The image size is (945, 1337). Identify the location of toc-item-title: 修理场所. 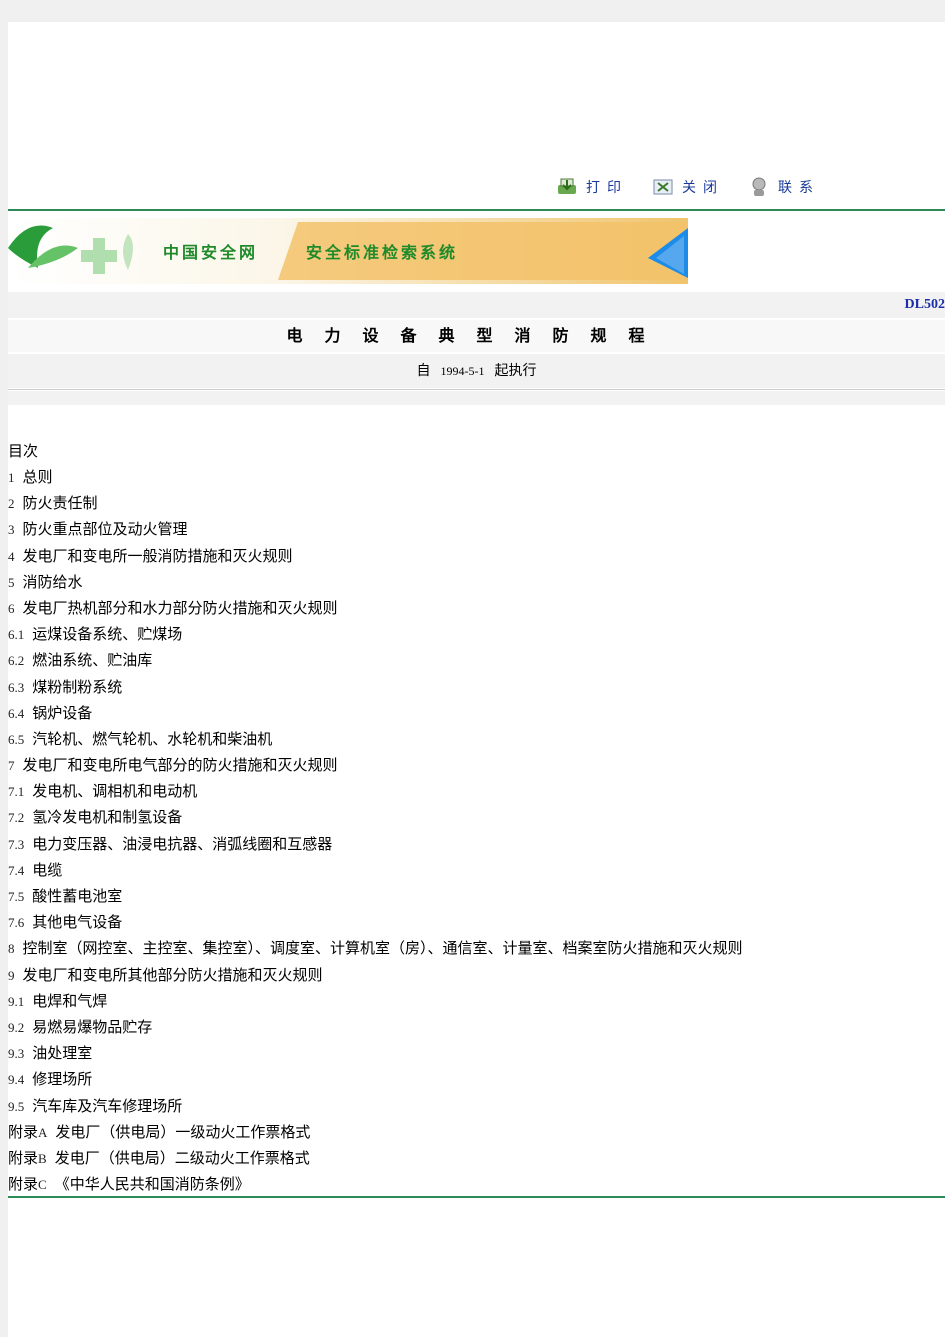
(62, 1079).